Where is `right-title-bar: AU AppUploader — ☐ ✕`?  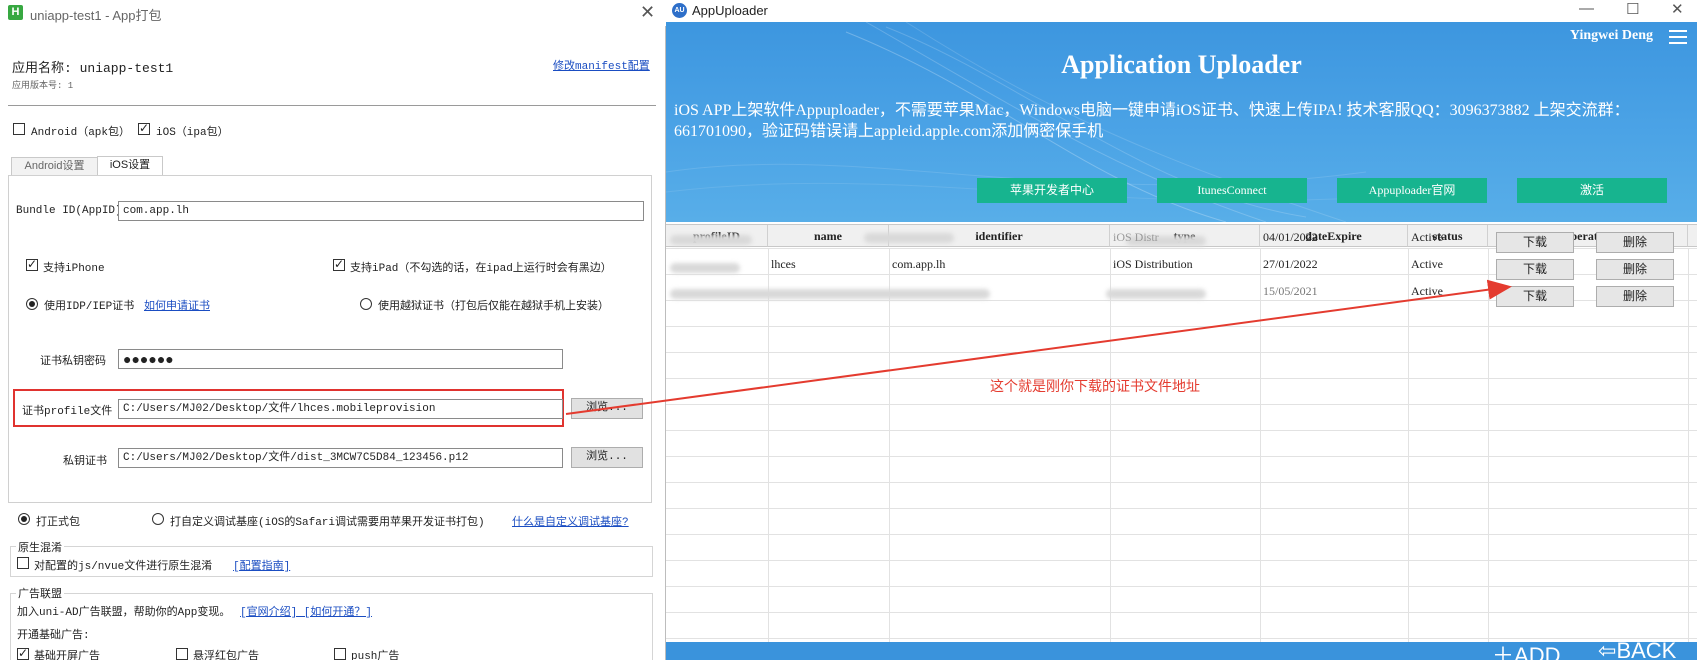 right-title-bar: AU AppUploader — ☐ ✕ is located at coordinates (1181, 11).